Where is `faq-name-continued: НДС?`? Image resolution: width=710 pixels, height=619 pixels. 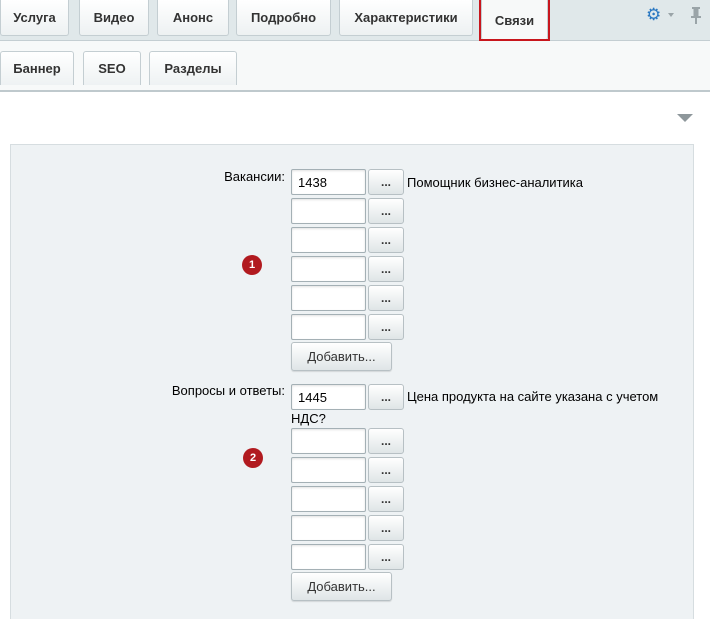
faq-name-continued: НДС? is located at coordinates (308, 418).